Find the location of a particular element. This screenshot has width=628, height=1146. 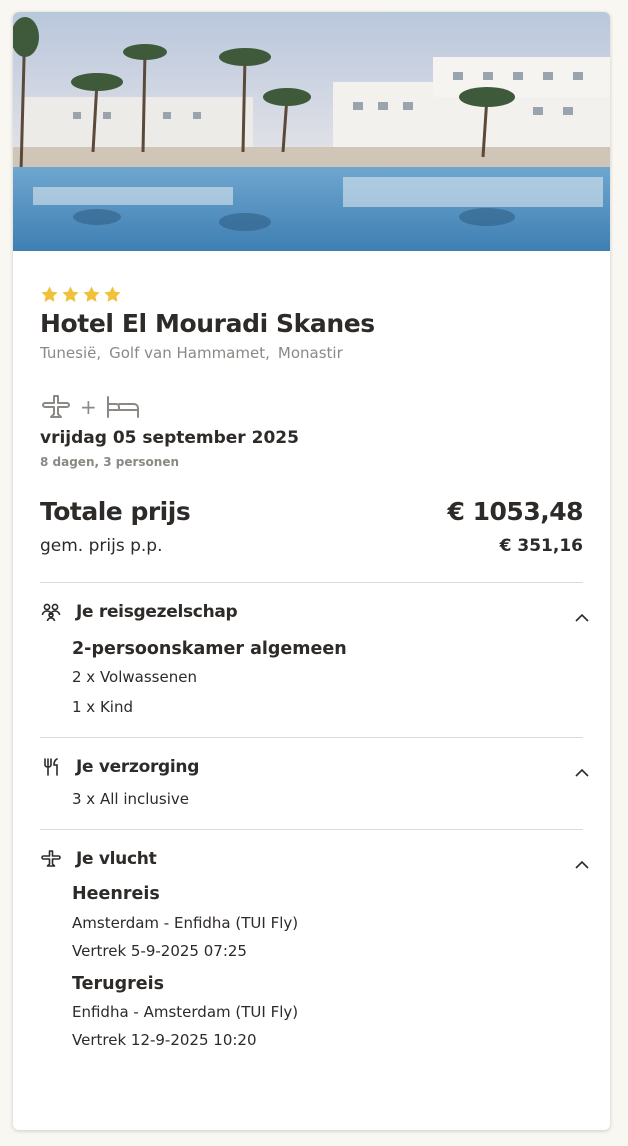

outbound-title: Heenreis is located at coordinates (116, 894).